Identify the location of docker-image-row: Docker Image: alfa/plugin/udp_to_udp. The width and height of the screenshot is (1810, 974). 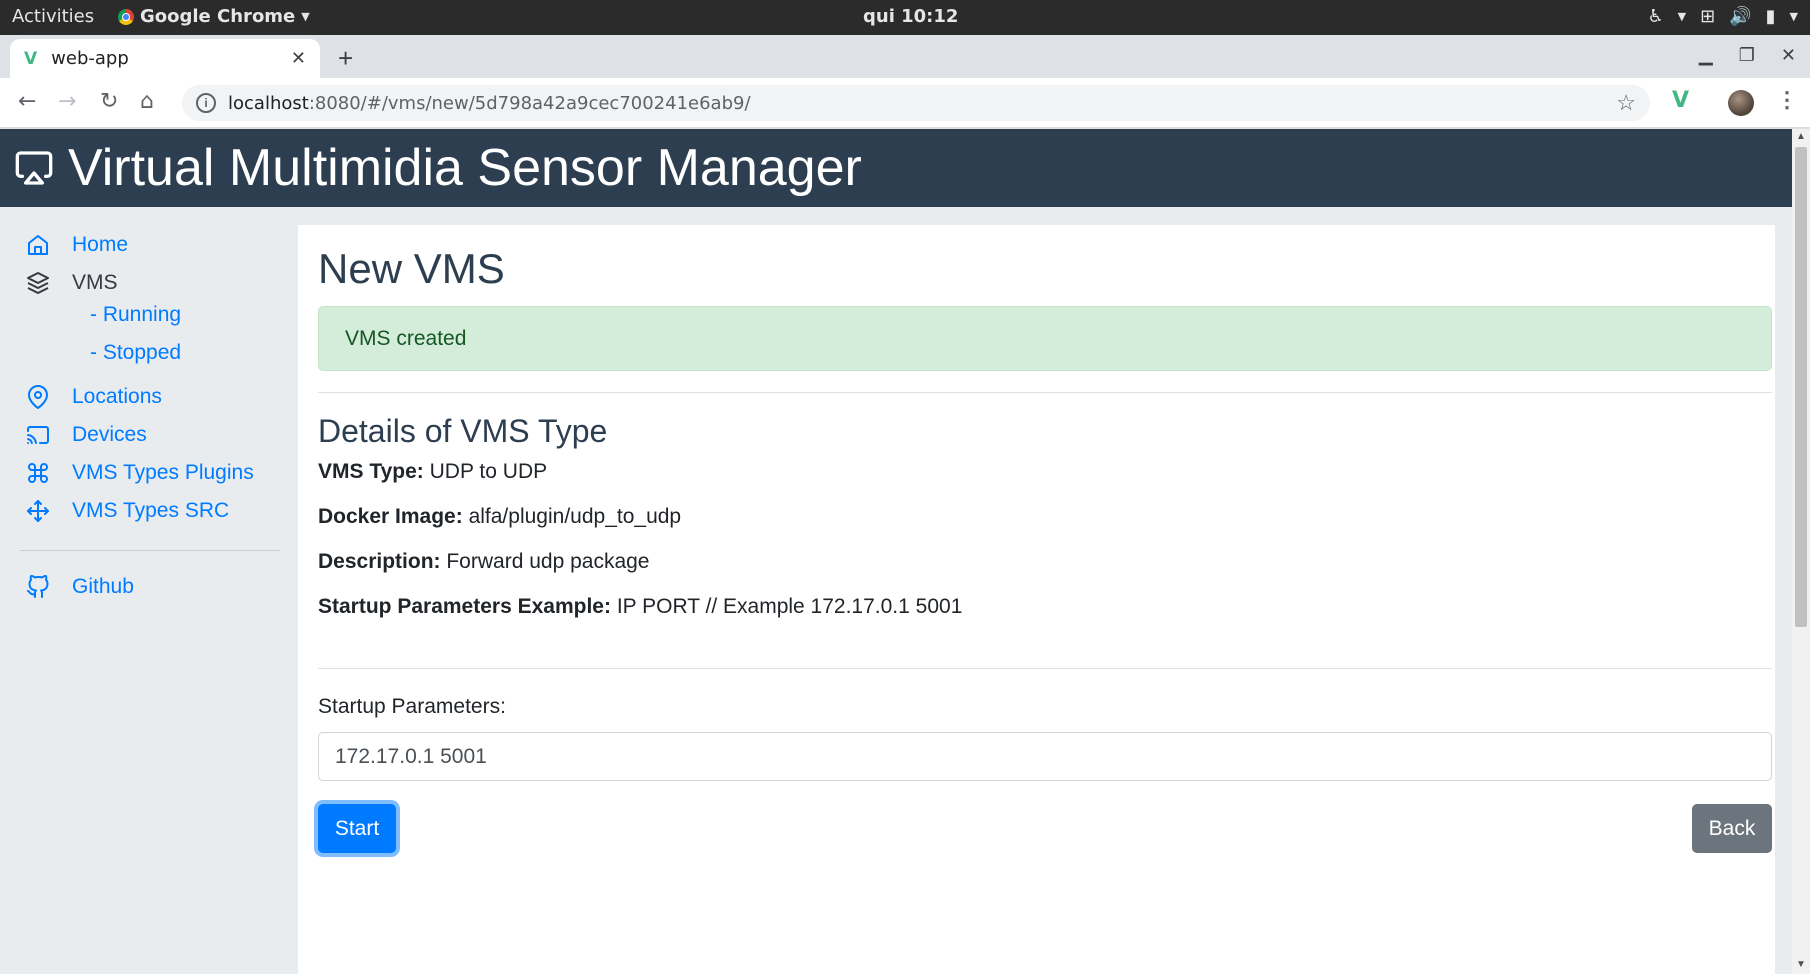
(499, 517).